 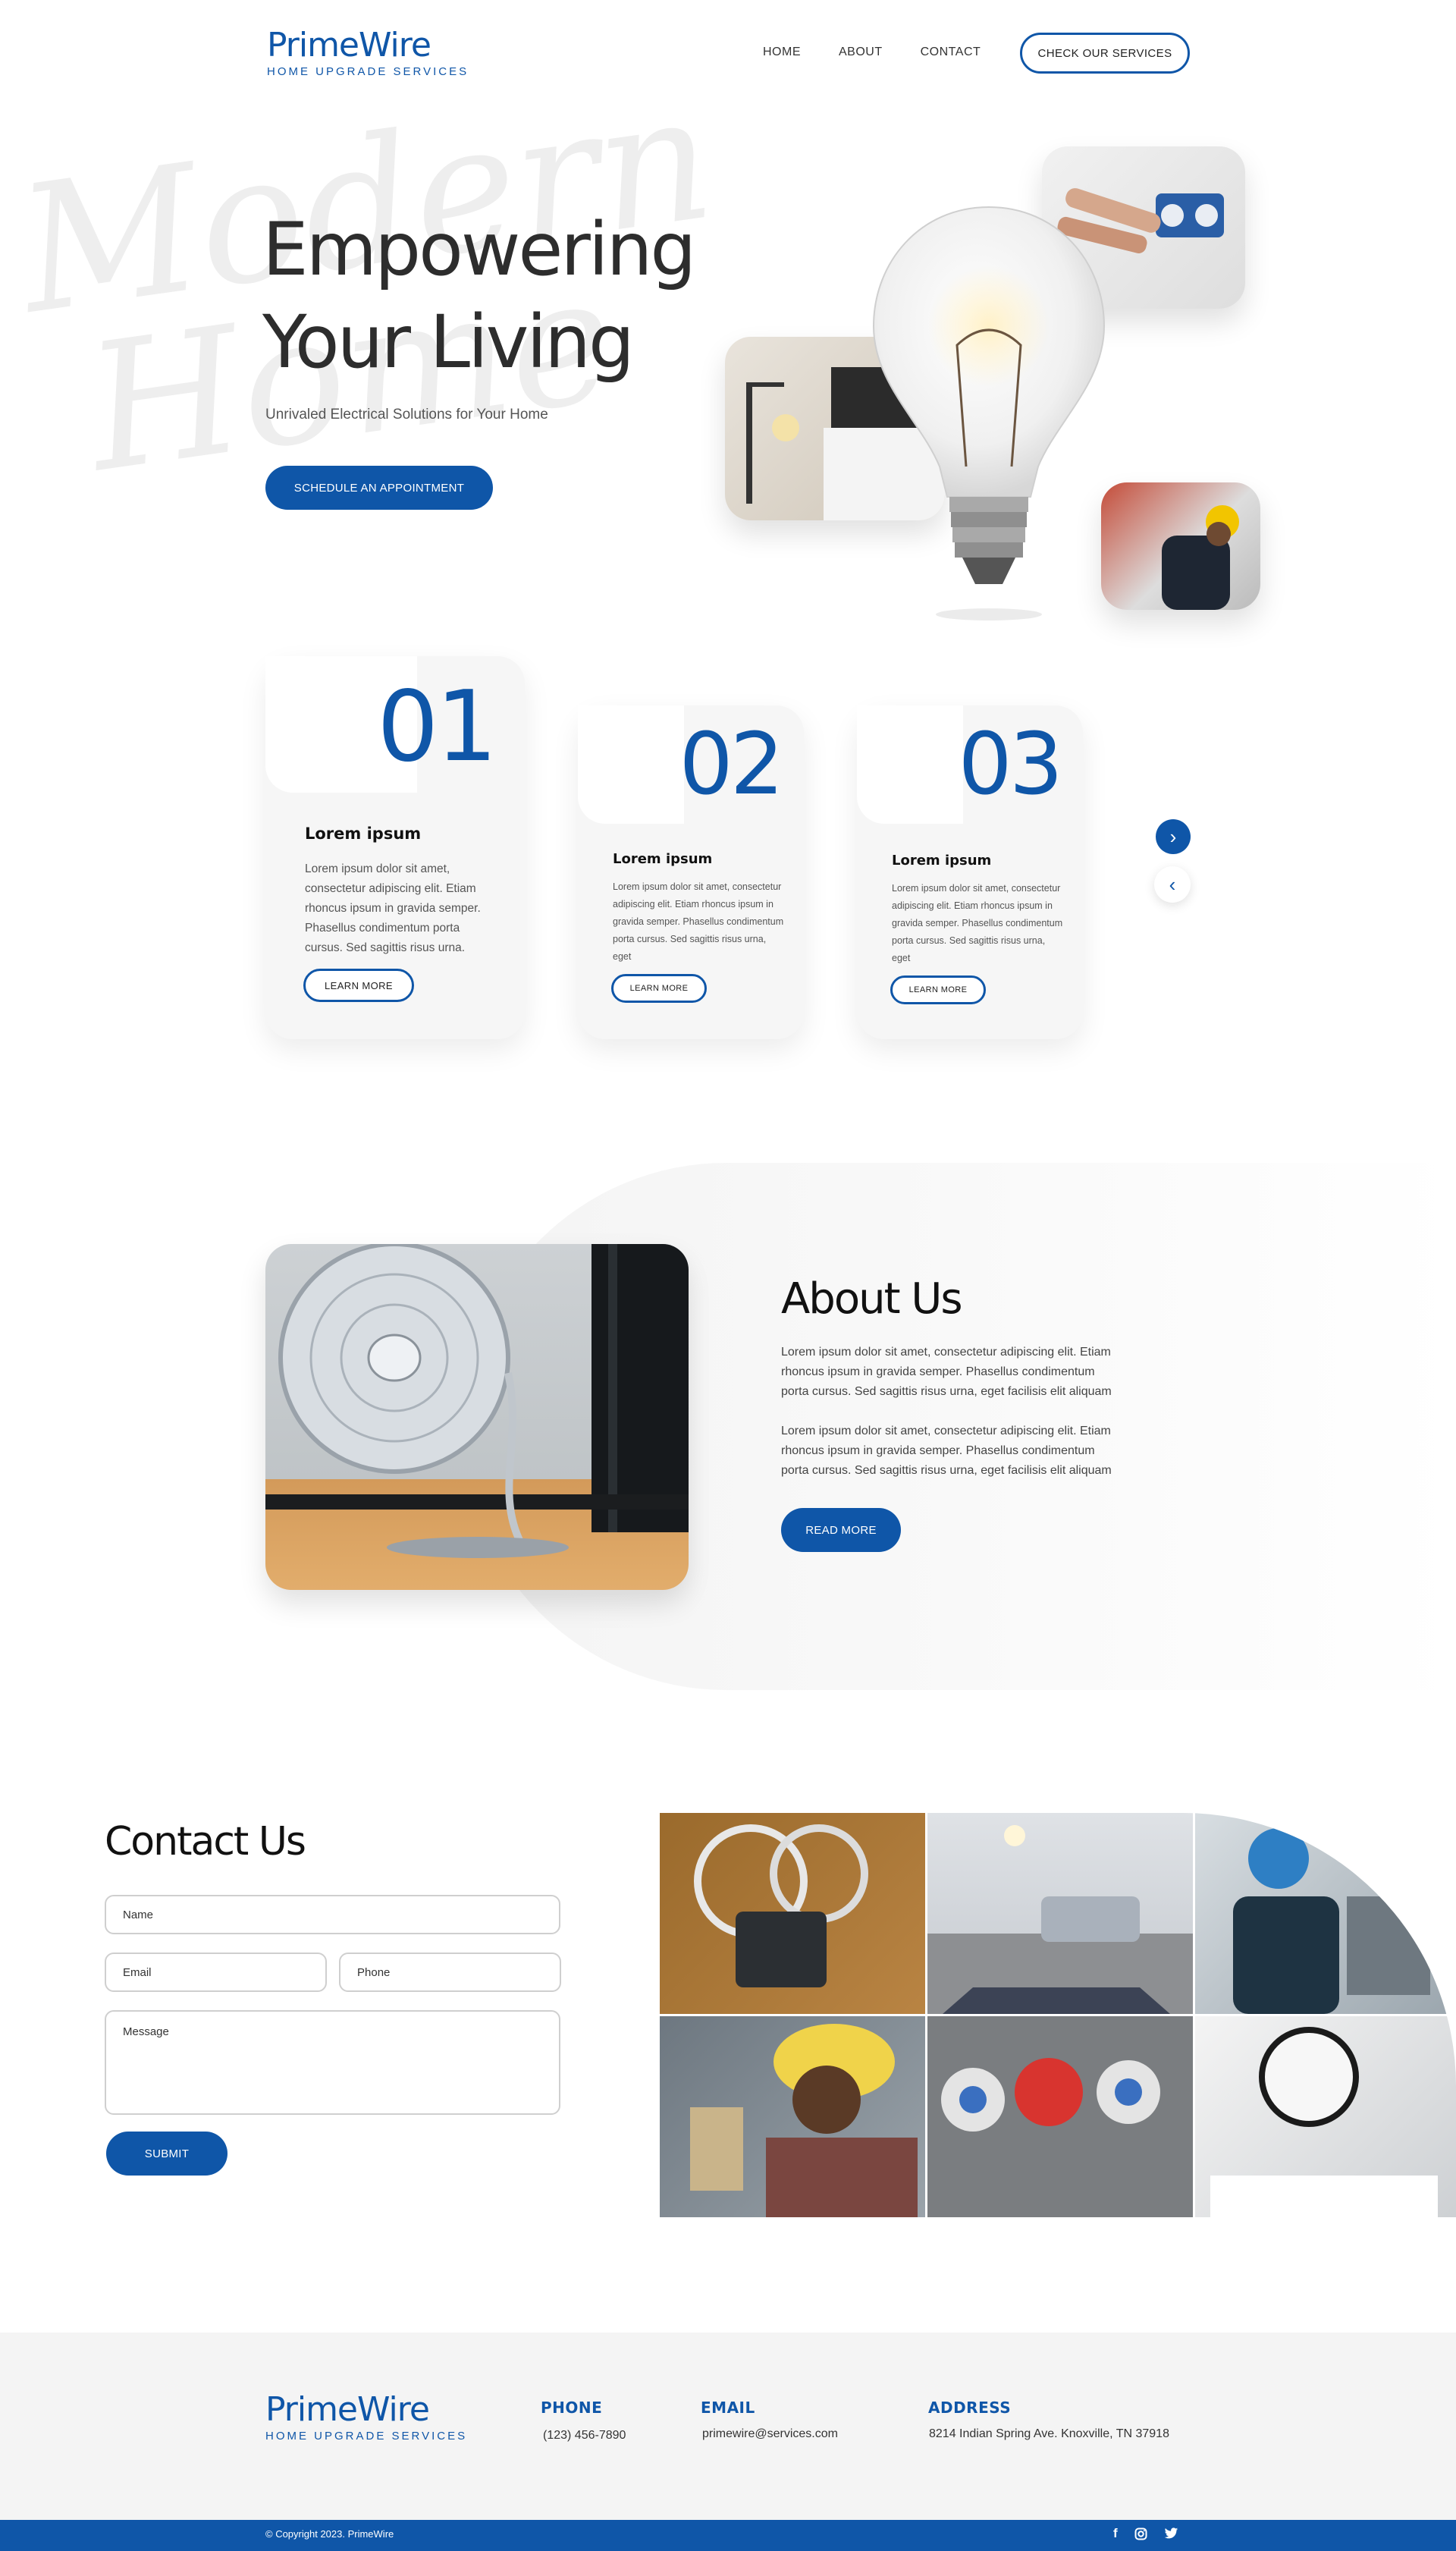 What do you see at coordinates (448, 342) in the screenshot?
I see `hero-title-line-2: Your Living` at bounding box center [448, 342].